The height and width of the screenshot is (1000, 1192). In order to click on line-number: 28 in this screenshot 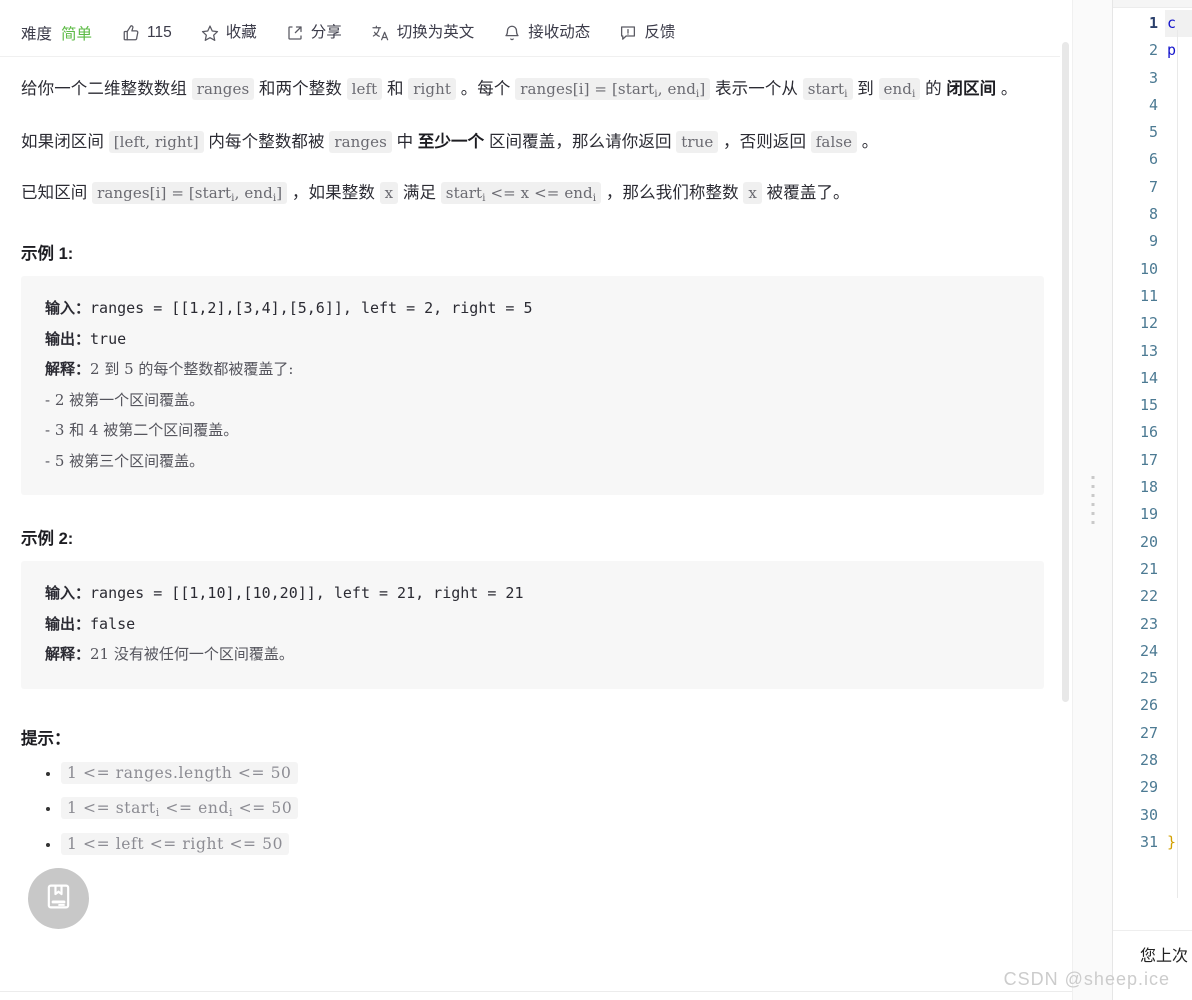, I will do `click(1148, 760)`.